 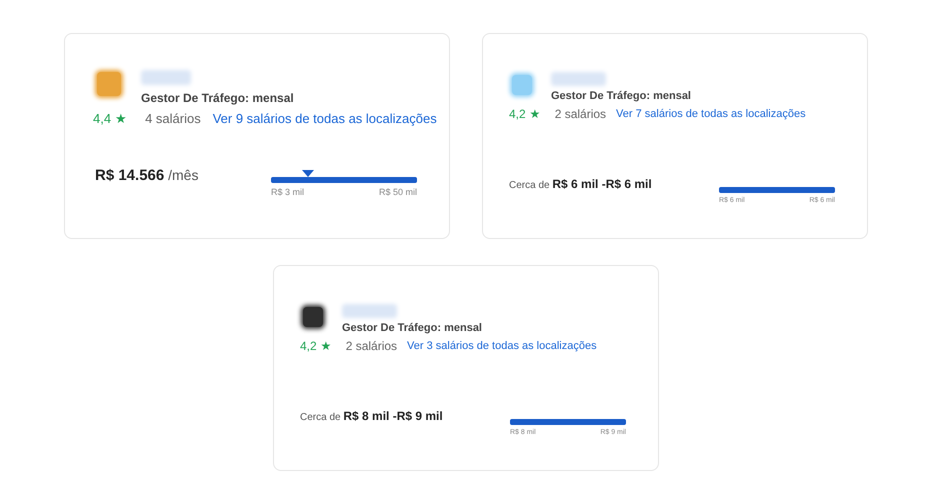 I want to click on salaries-link: Ver 7 salários de todas as localizações, so click(x=711, y=114).